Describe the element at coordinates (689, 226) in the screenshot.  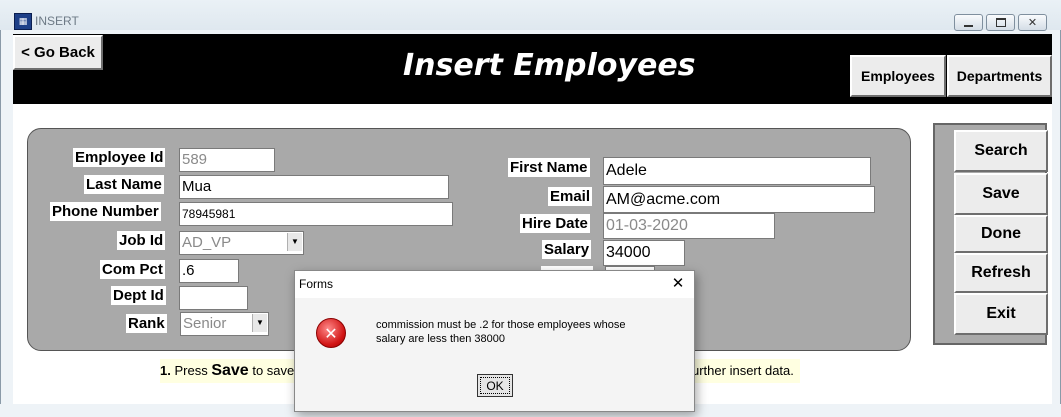
I see `hire-date-field: 01-03-2020` at that location.